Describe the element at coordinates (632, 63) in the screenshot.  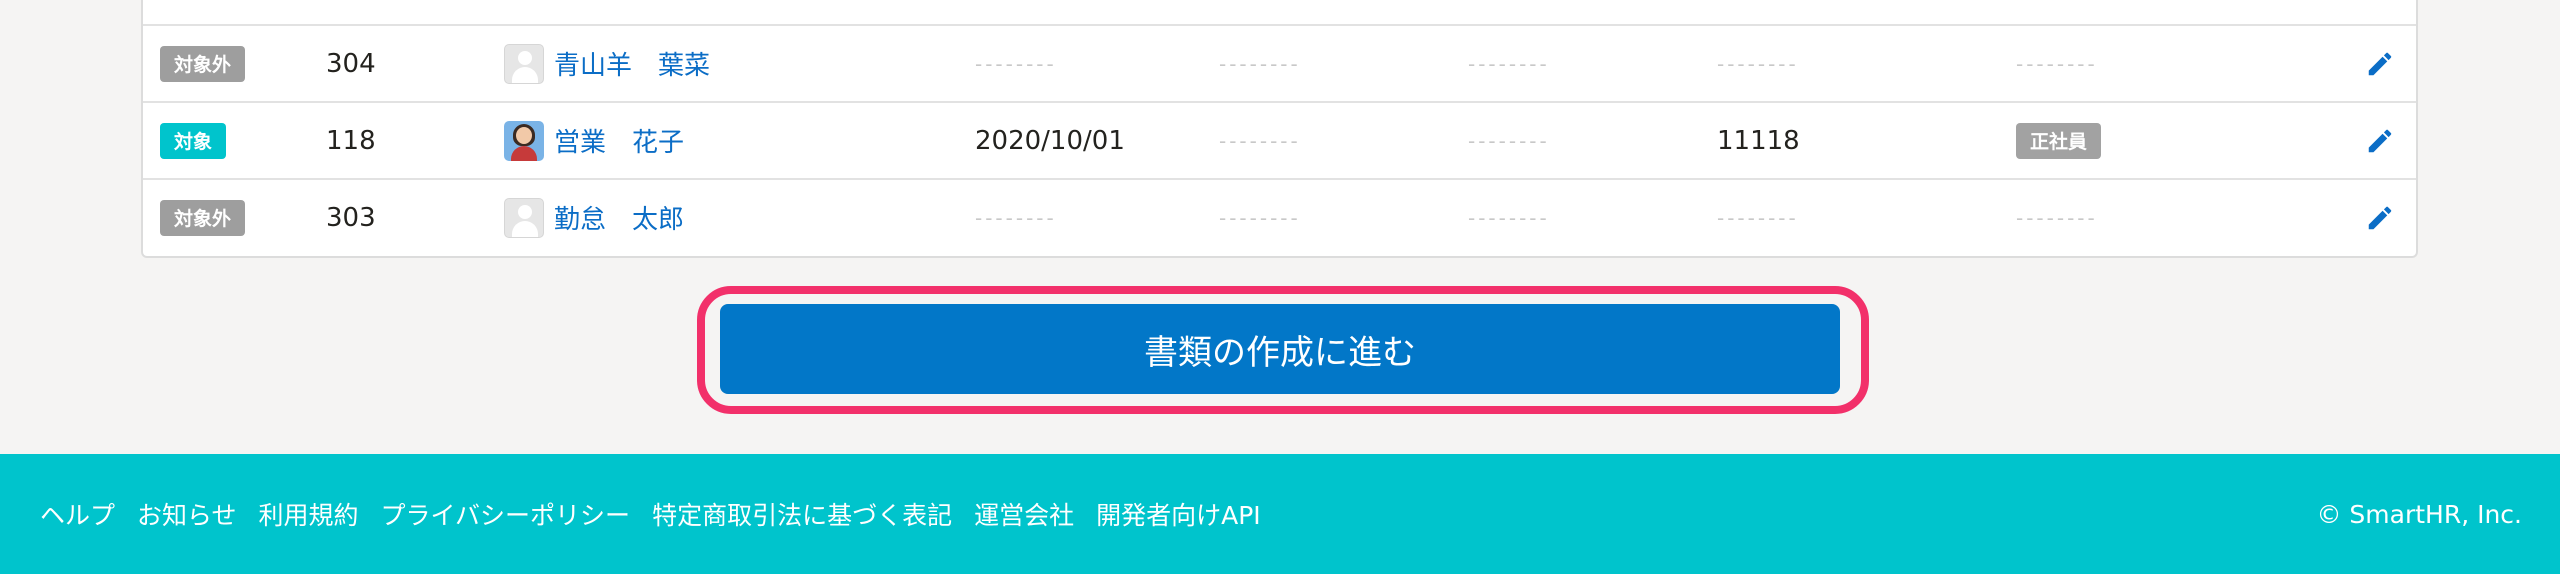
I see `employee-name-link: 青山羊 葉菜` at that location.